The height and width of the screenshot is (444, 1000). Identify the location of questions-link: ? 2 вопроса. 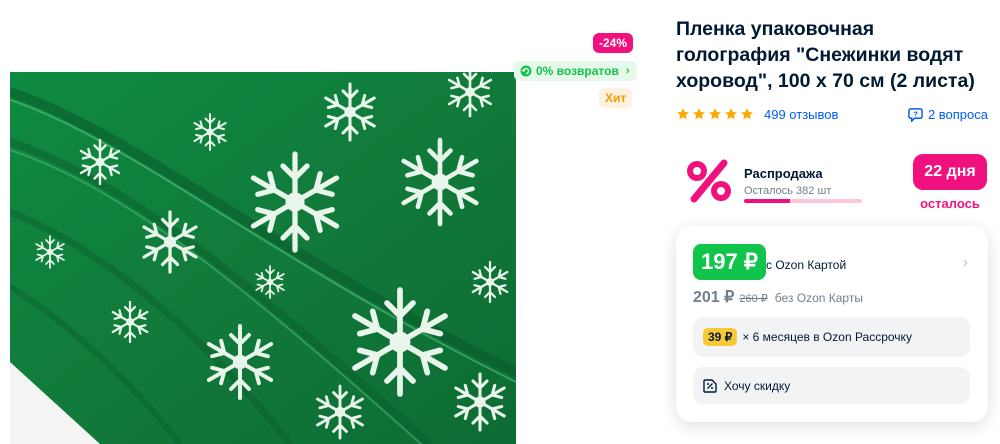
(948, 114).